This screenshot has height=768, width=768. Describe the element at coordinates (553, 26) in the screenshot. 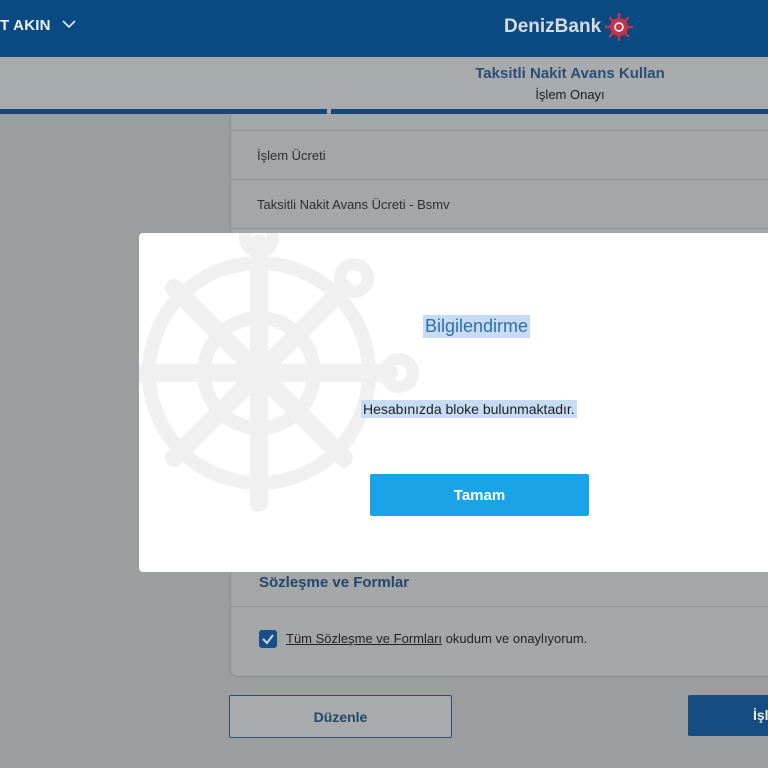

I see `brand-name: DenizBank` at that location.